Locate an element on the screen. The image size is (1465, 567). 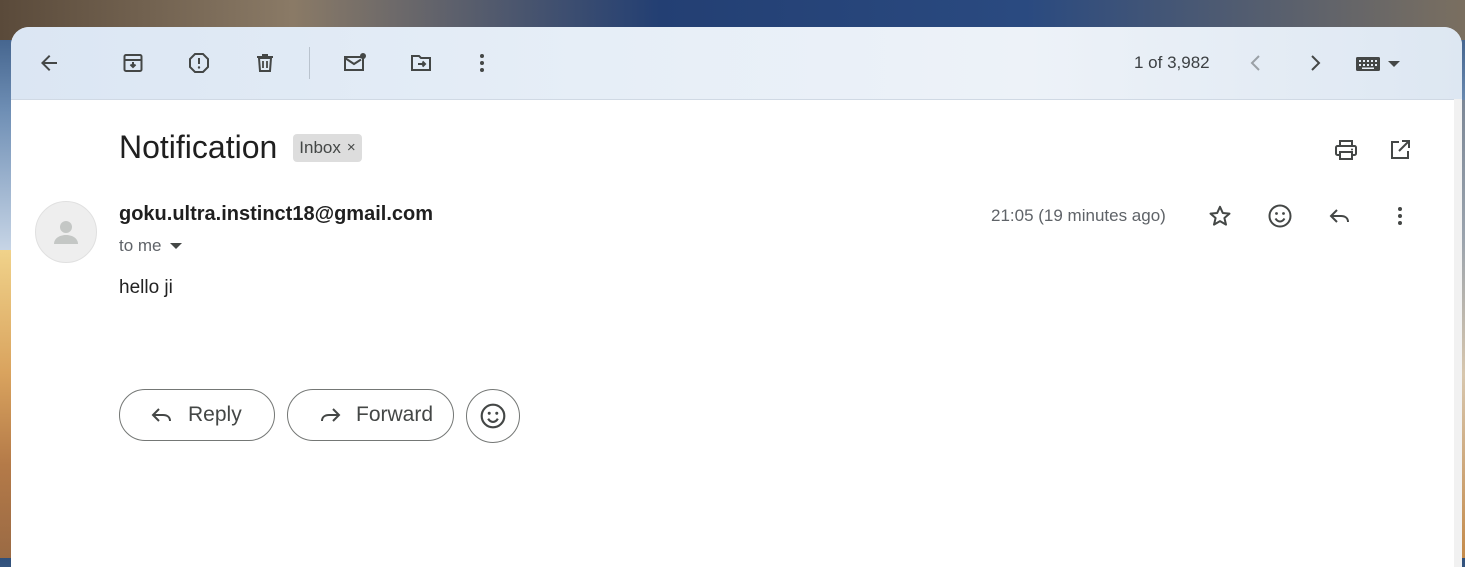
star-button is located at coordinates (1220, 216).